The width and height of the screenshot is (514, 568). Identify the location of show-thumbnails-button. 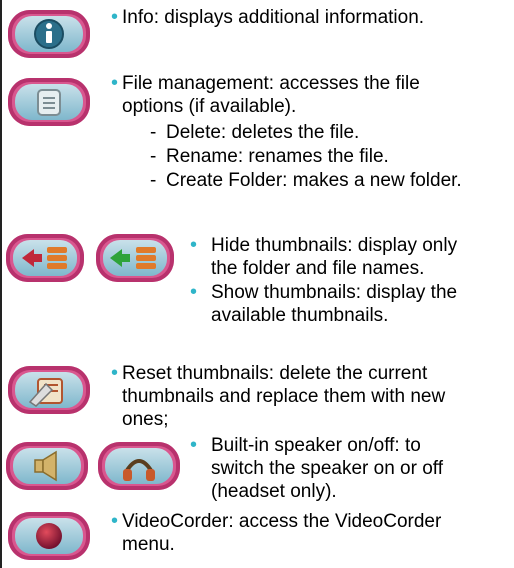
(135, 258).